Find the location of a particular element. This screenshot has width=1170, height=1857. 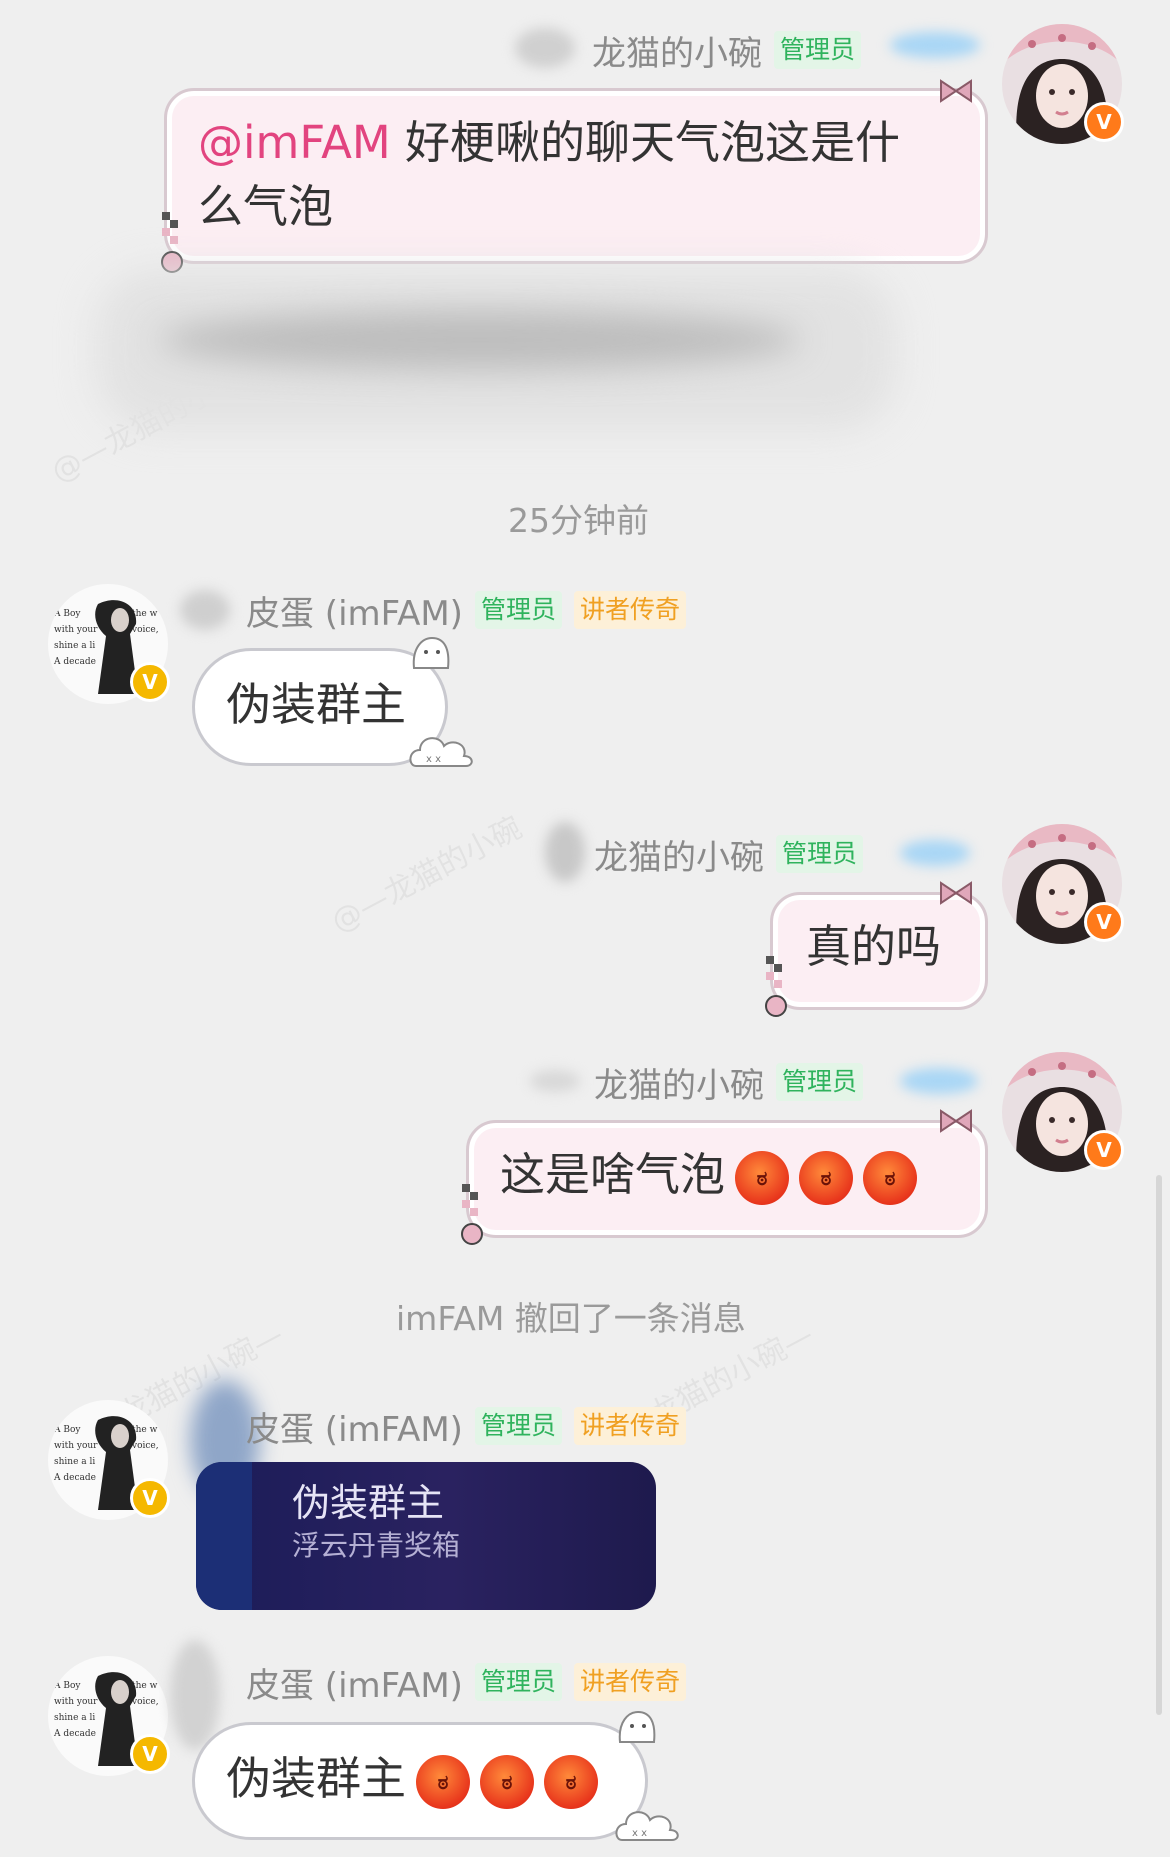

timestamp: 25分钟前 is located at coordinates (578, 520).